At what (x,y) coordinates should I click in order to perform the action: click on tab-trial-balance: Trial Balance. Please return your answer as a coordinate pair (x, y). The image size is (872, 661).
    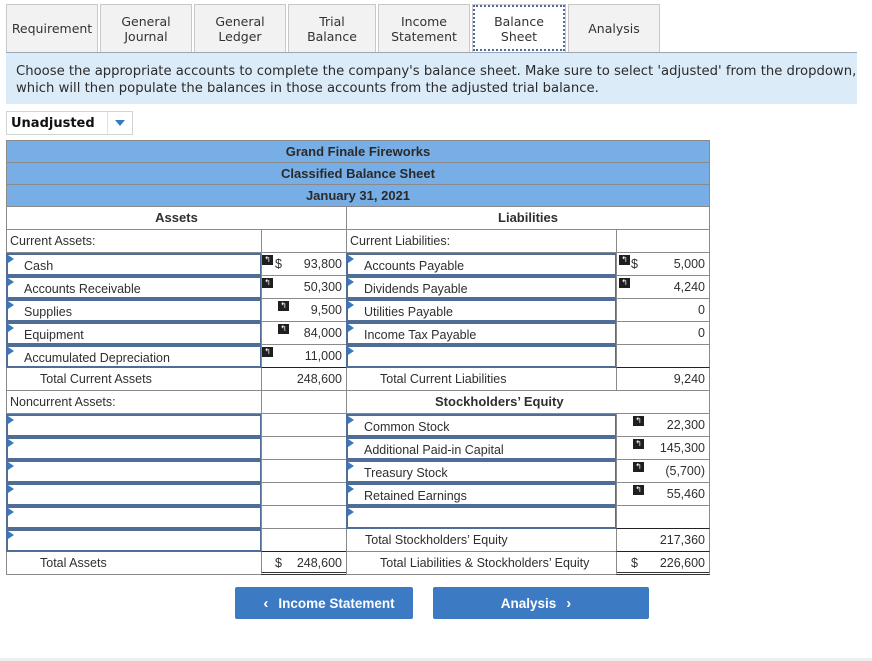
    Looking at the image, I should click on (332, 28).